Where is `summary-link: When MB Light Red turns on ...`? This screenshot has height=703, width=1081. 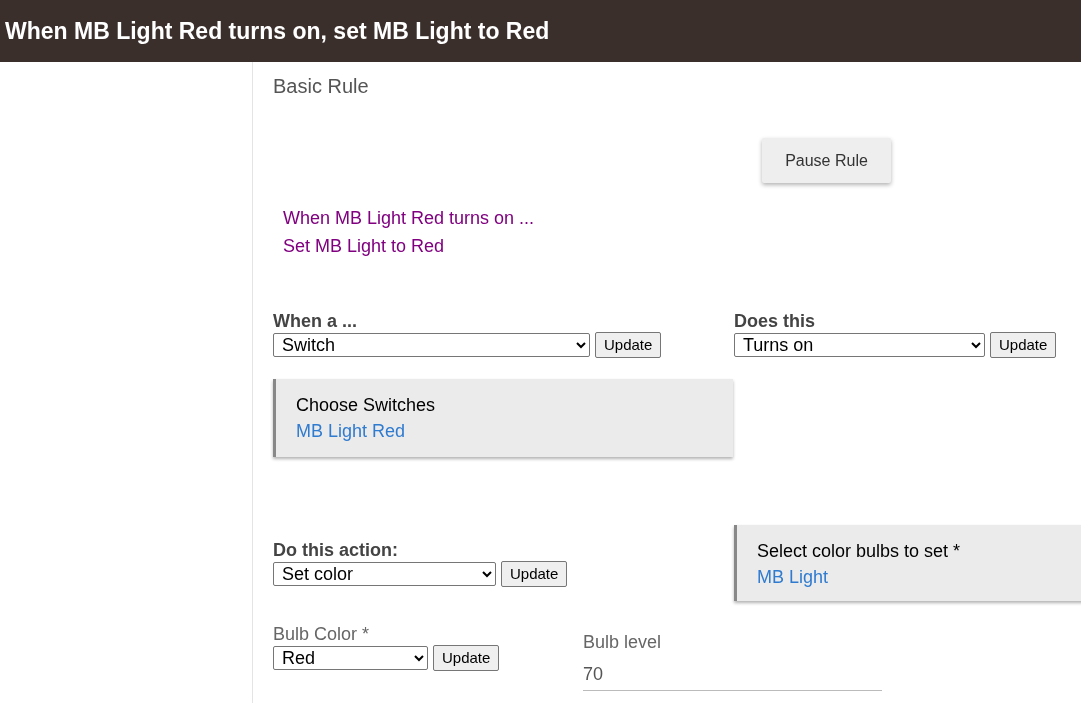
summary-link: When MB Light Red turns on ... is located at coordinates (682, 218).